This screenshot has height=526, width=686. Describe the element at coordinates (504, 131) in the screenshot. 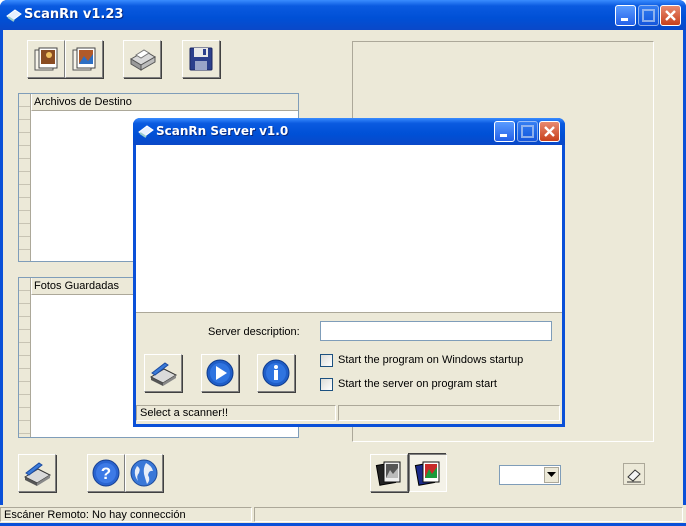

I see `server-minimize-button` at that location.